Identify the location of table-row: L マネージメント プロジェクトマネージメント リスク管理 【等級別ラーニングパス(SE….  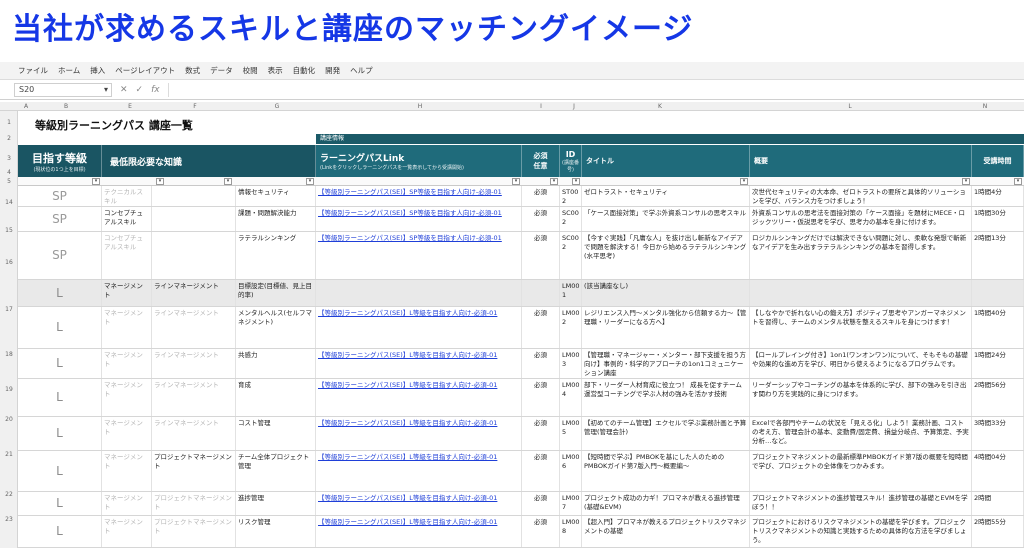
(521, 532).